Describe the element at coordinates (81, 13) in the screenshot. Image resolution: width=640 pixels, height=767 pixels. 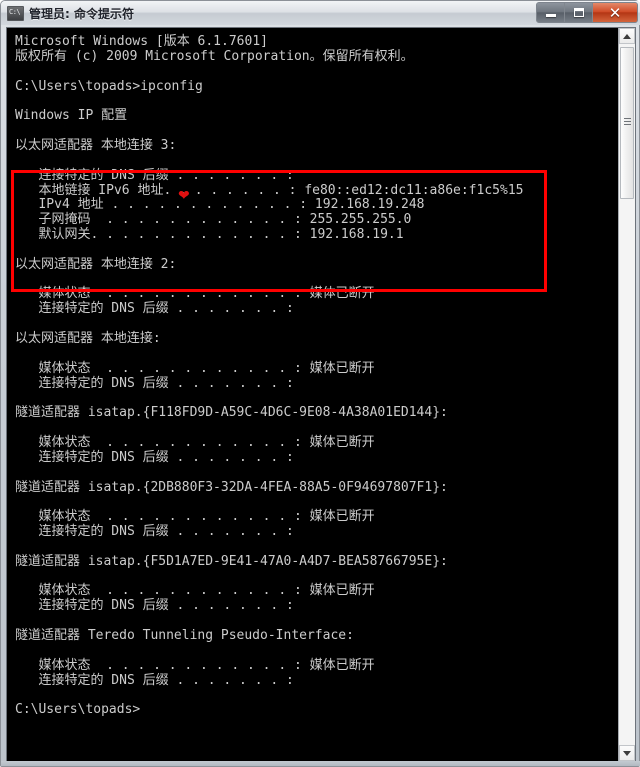
I see `window-title: 管理员: 命令提示符` at that location.